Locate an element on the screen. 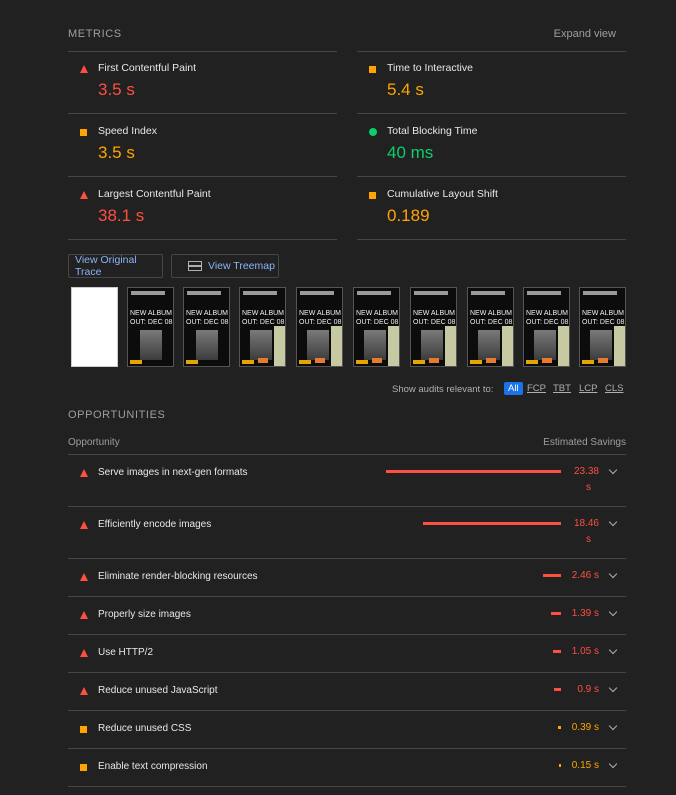 Image resolution: width=676 pixels, height=795 pixels. row-divider is located at coordinates (347, 786).